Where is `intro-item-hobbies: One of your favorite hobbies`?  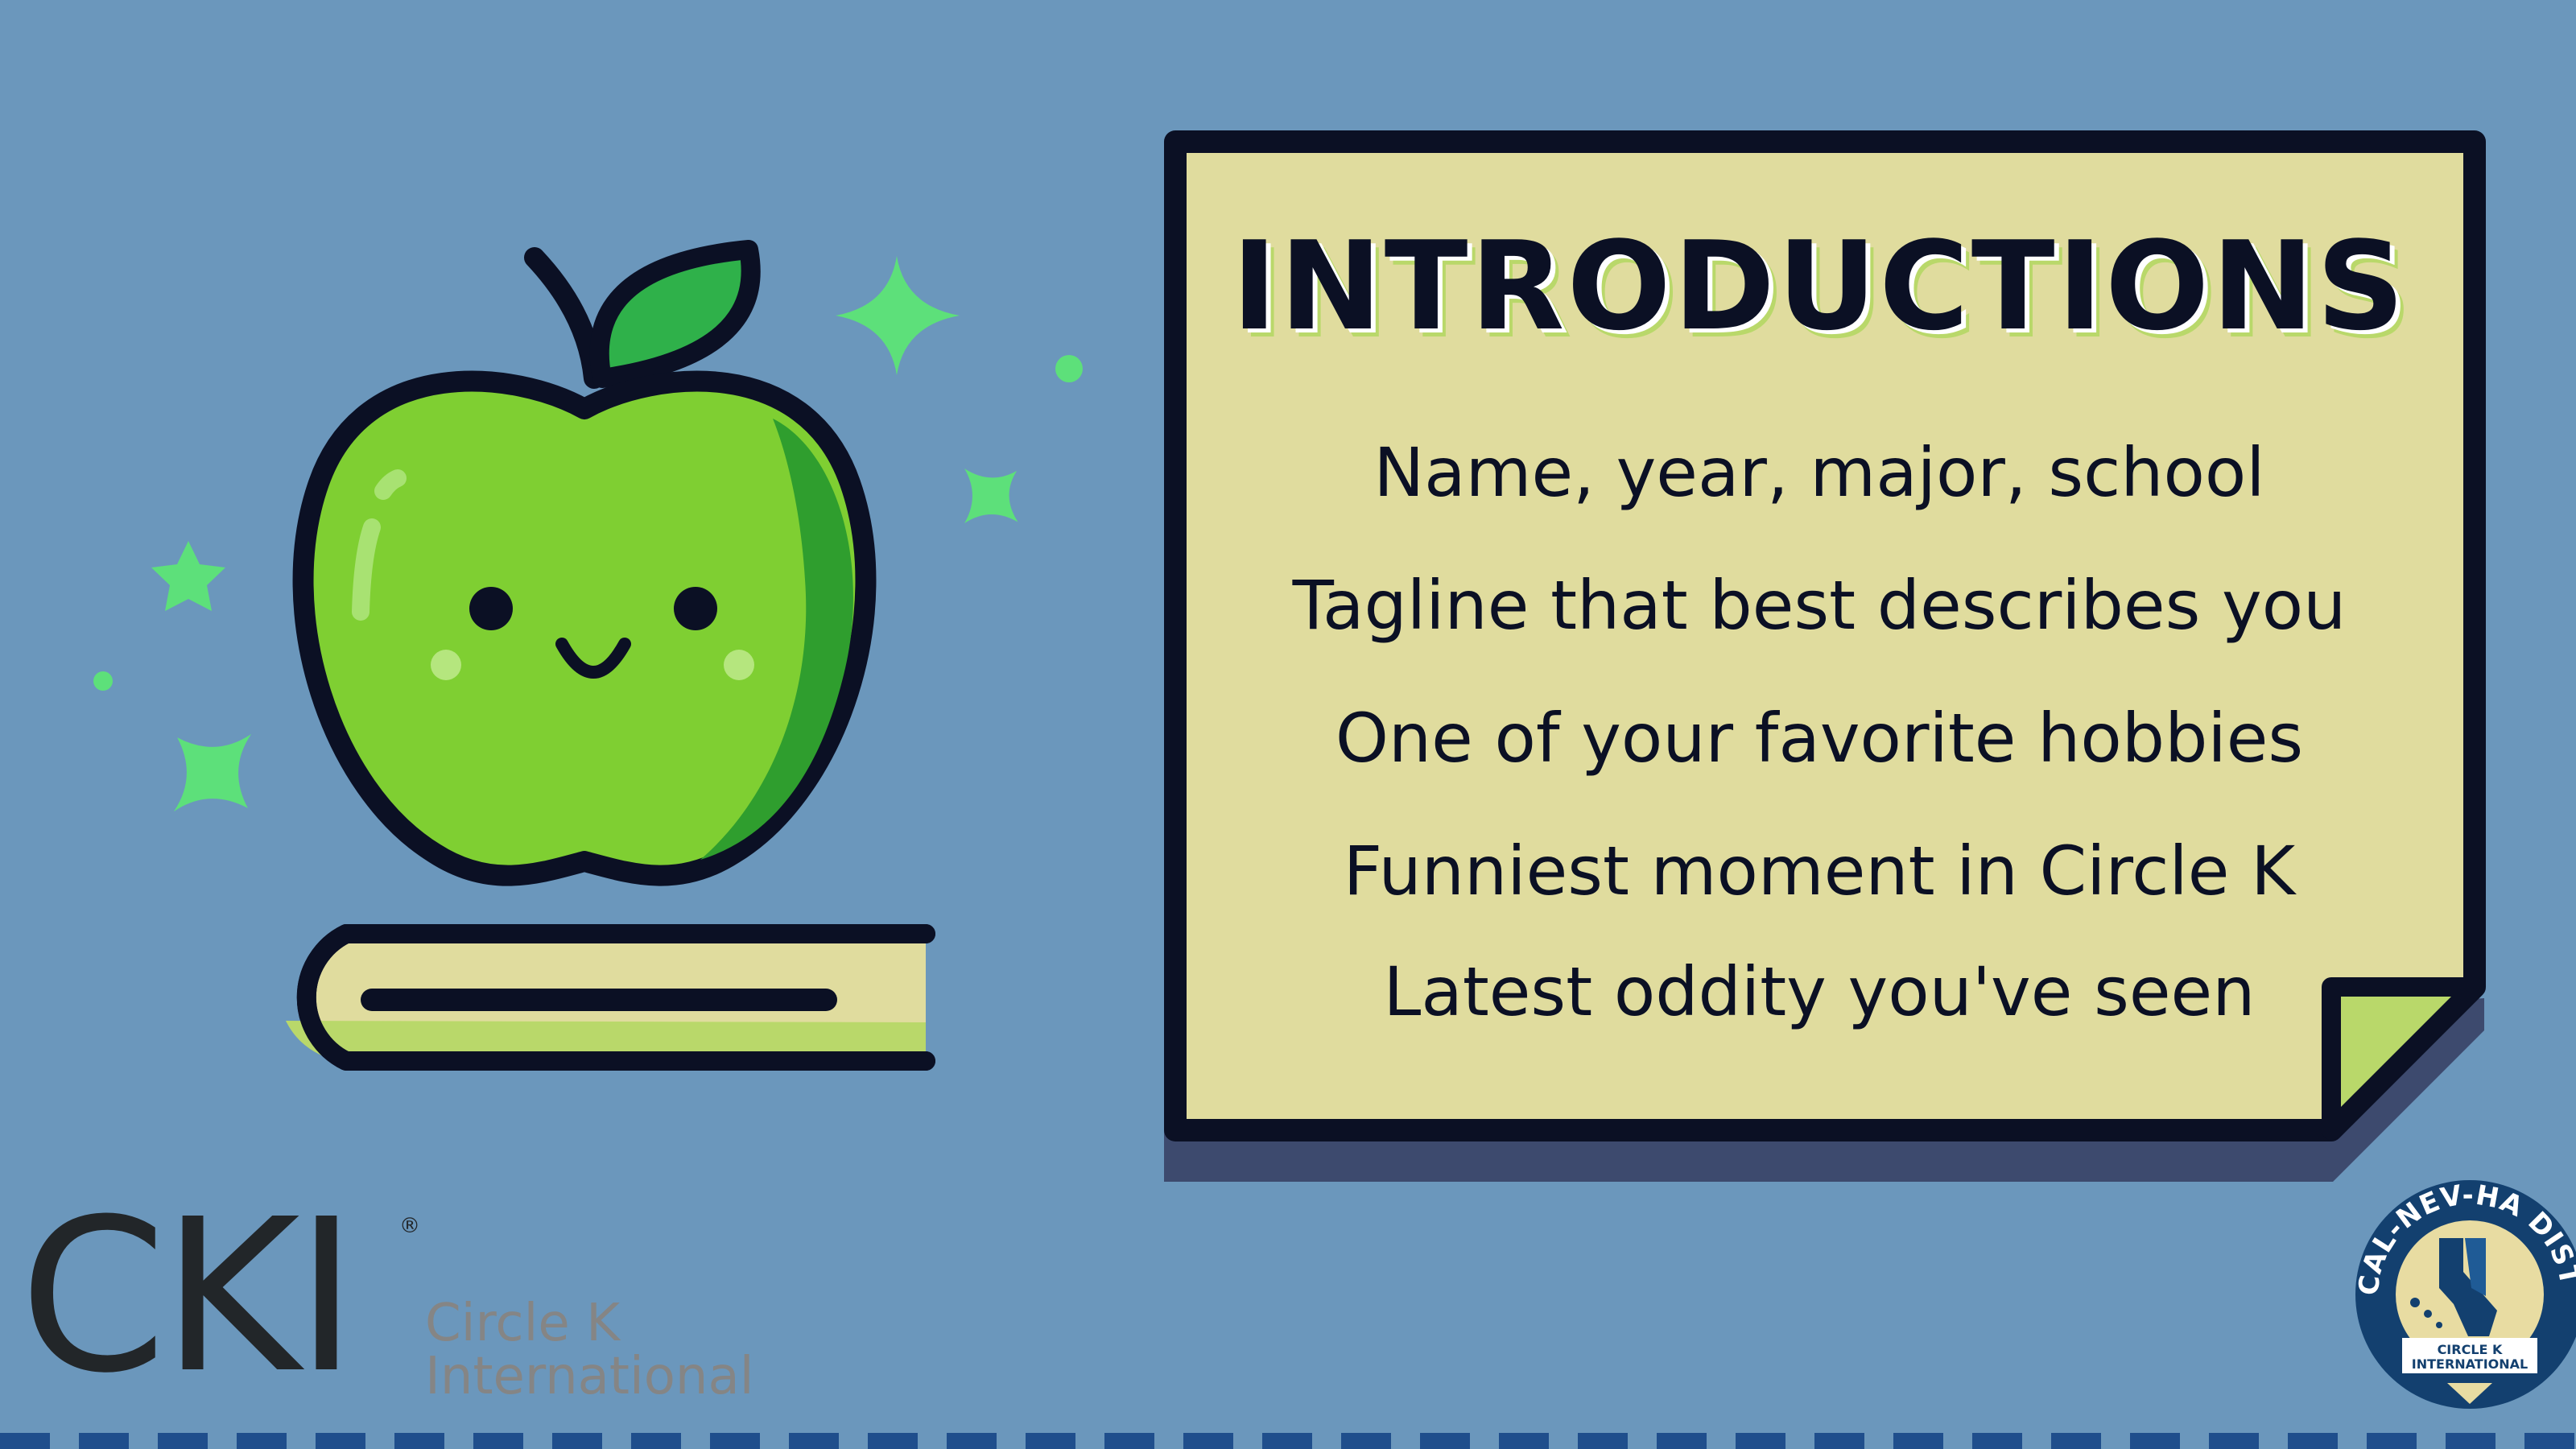
intro-item-hobbies: One of your favorite hobbies is located at coordinates (1819, 738).